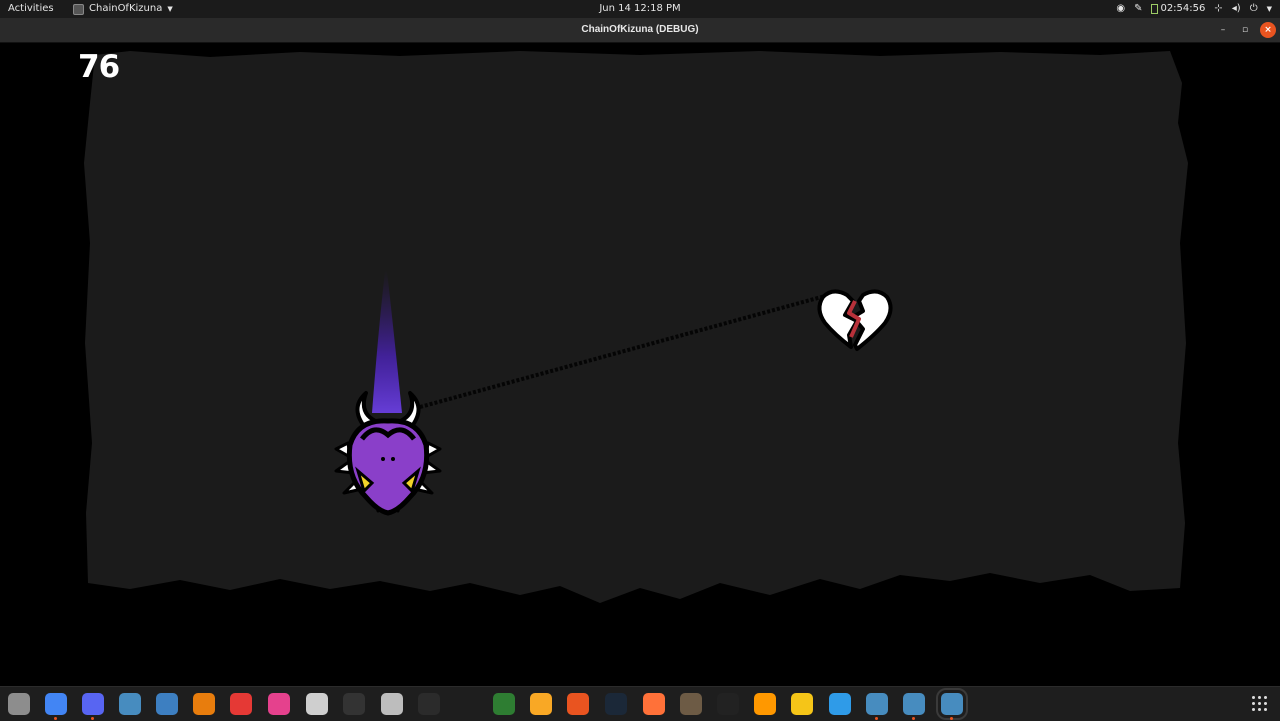 This screenshot has width=1280, height=721. I want to click on app-icon, so click(78, 9).